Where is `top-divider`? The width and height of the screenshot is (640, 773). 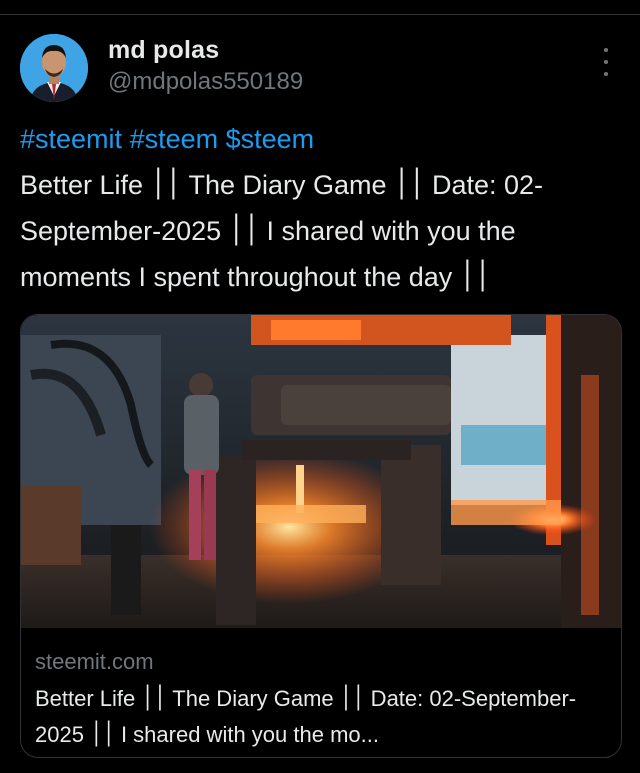 top-divider is located at coordinates (320, 14).